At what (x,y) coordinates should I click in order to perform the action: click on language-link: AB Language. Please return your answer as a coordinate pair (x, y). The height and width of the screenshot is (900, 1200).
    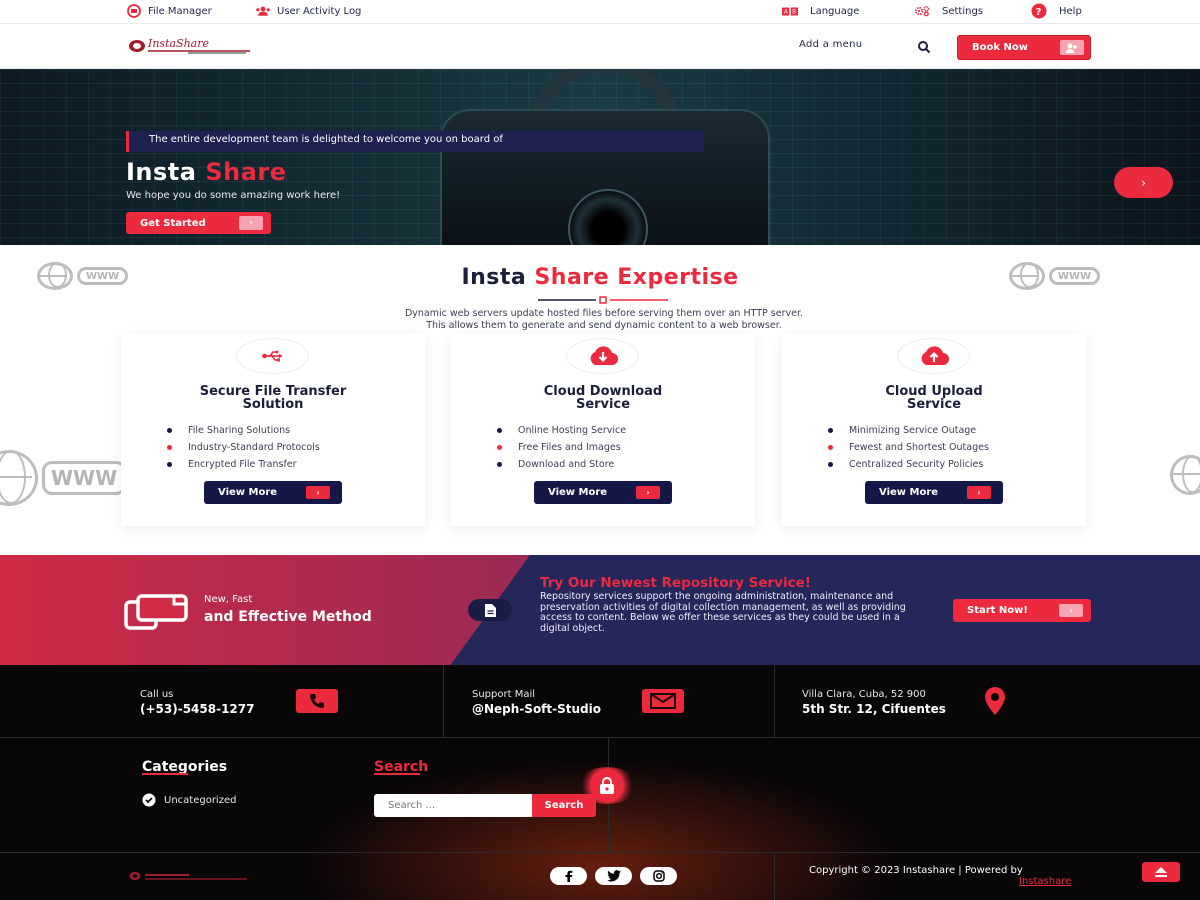
    Looking at the image, I should click on (820, 11).